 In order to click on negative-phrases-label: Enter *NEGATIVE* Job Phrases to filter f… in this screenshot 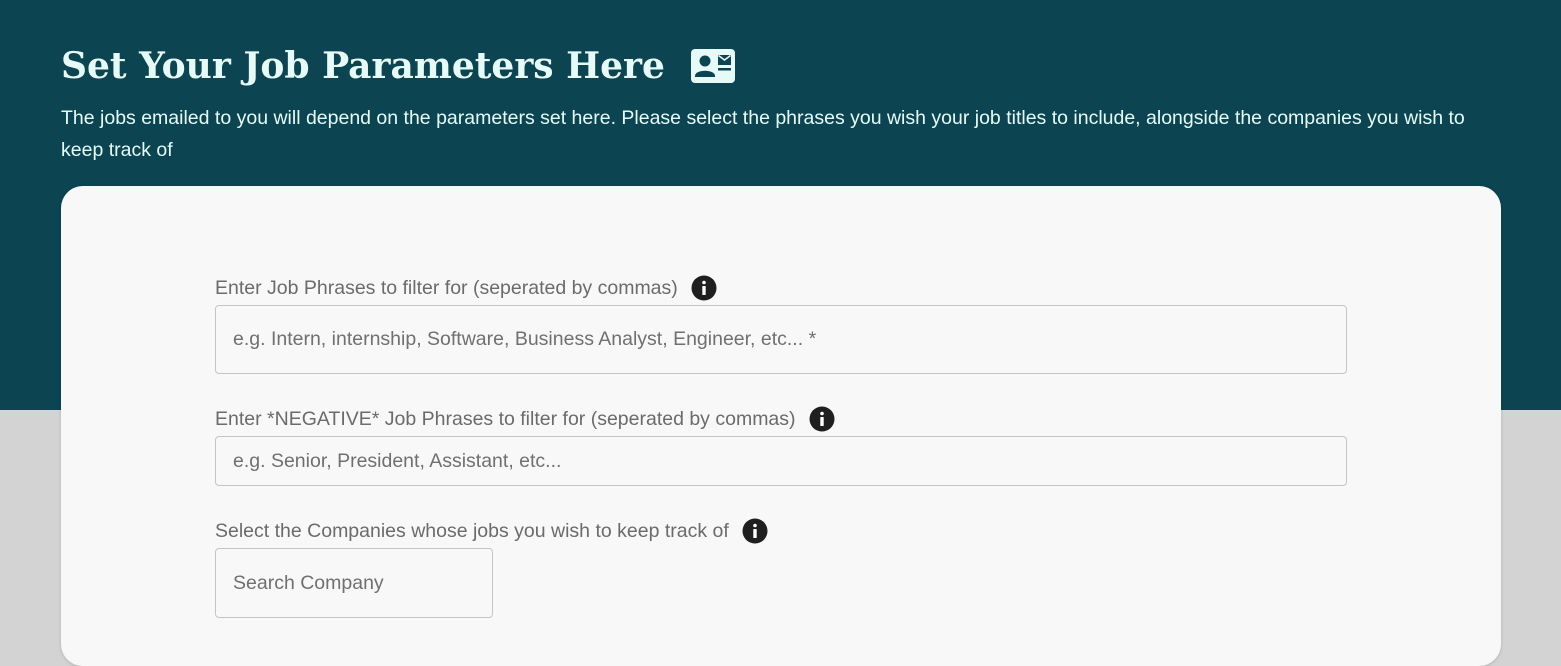, I will do `click(525, 419)`.